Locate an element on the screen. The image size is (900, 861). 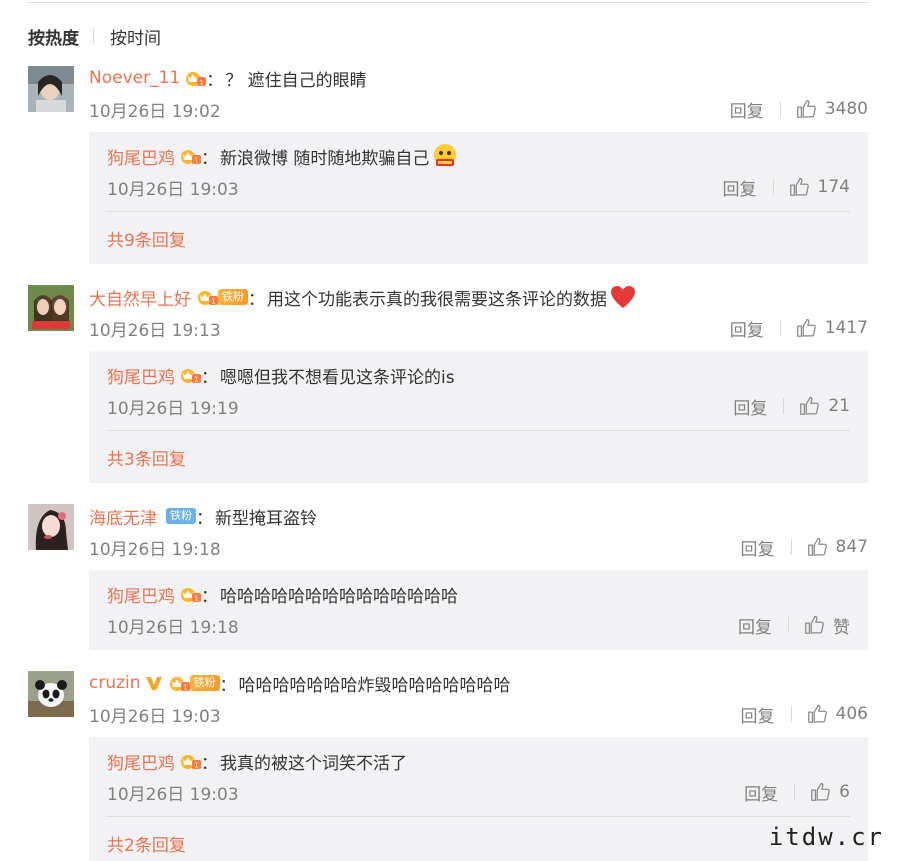
comment-actions: 回复 406 is located at coordinates (804, 714).